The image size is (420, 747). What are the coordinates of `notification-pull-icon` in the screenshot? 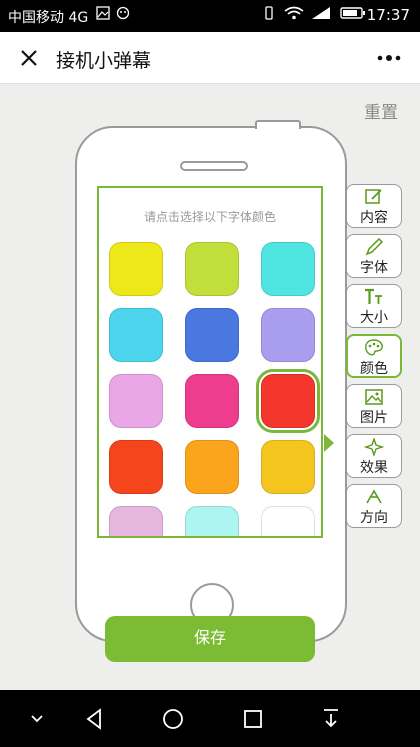 It's located at (331, 719).